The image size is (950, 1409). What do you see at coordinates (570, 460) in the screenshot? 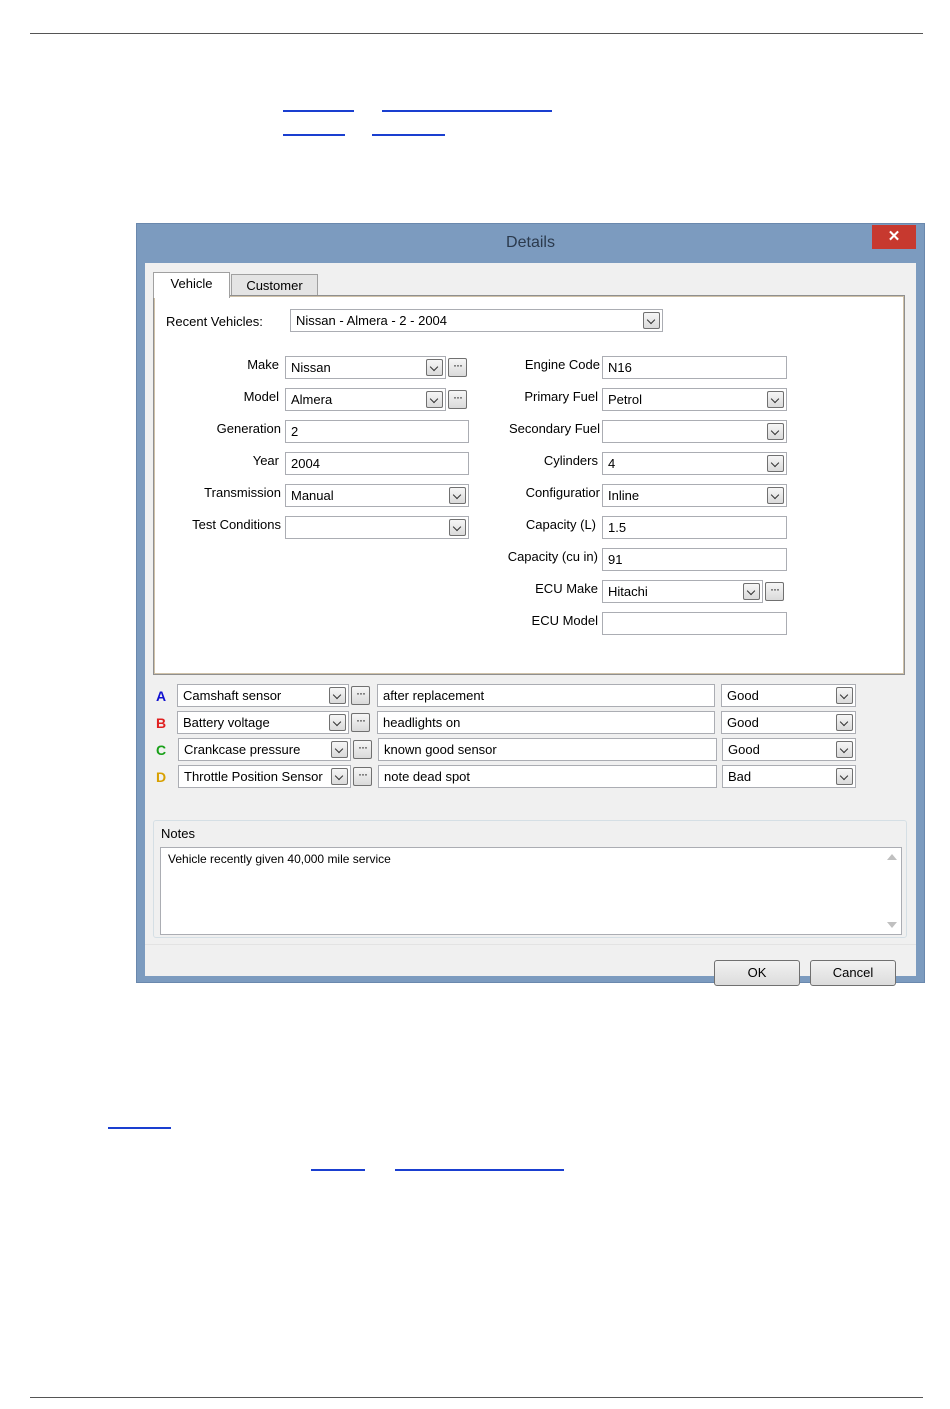
I see `cylinders-label: Cylinders` at bounding box center [570, 460].